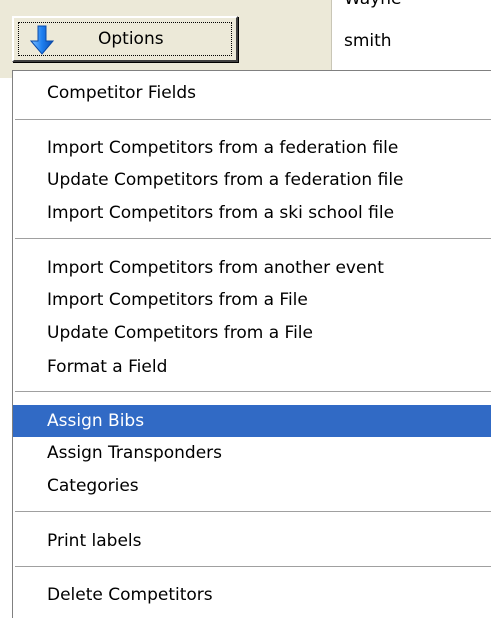 The width and height of the screenshot is (491, 618). I want to click on menu-item-competitor-fields: Competitor Fields, so click(252, 93).